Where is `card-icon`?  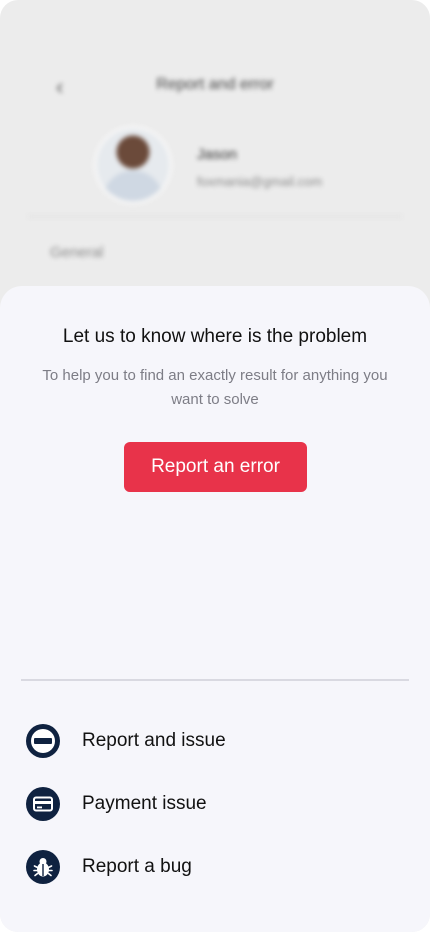
card-icon is located at coordinates (43, 804).